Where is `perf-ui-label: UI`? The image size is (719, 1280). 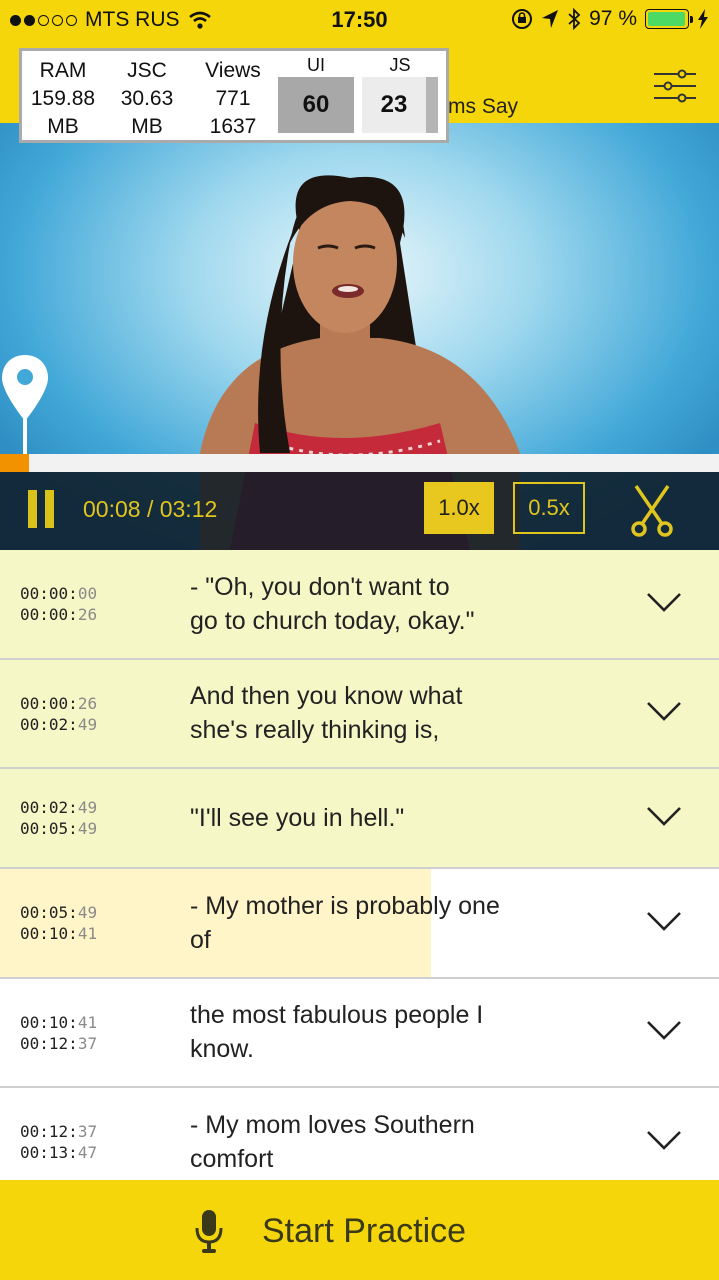
perf-ui-label: UI is located at coordinates (316, 65).